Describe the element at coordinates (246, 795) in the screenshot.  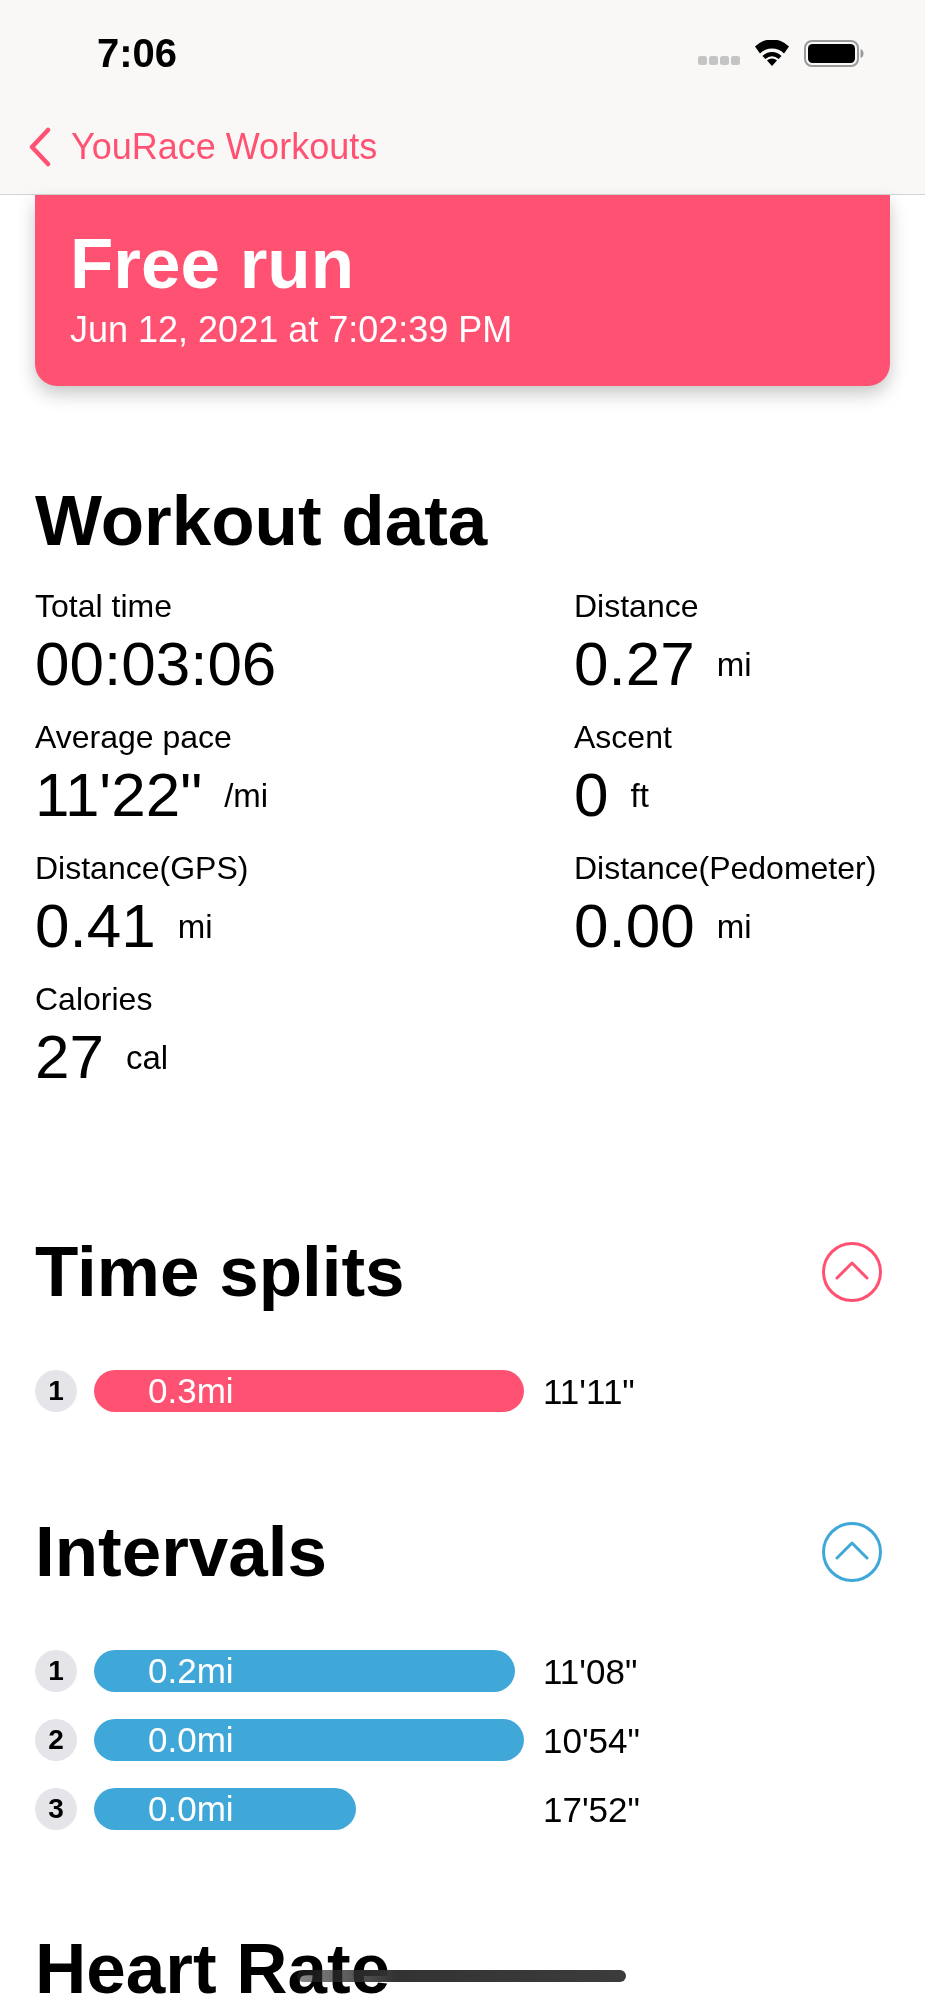
I see `stat-unit: /mi` at that location.